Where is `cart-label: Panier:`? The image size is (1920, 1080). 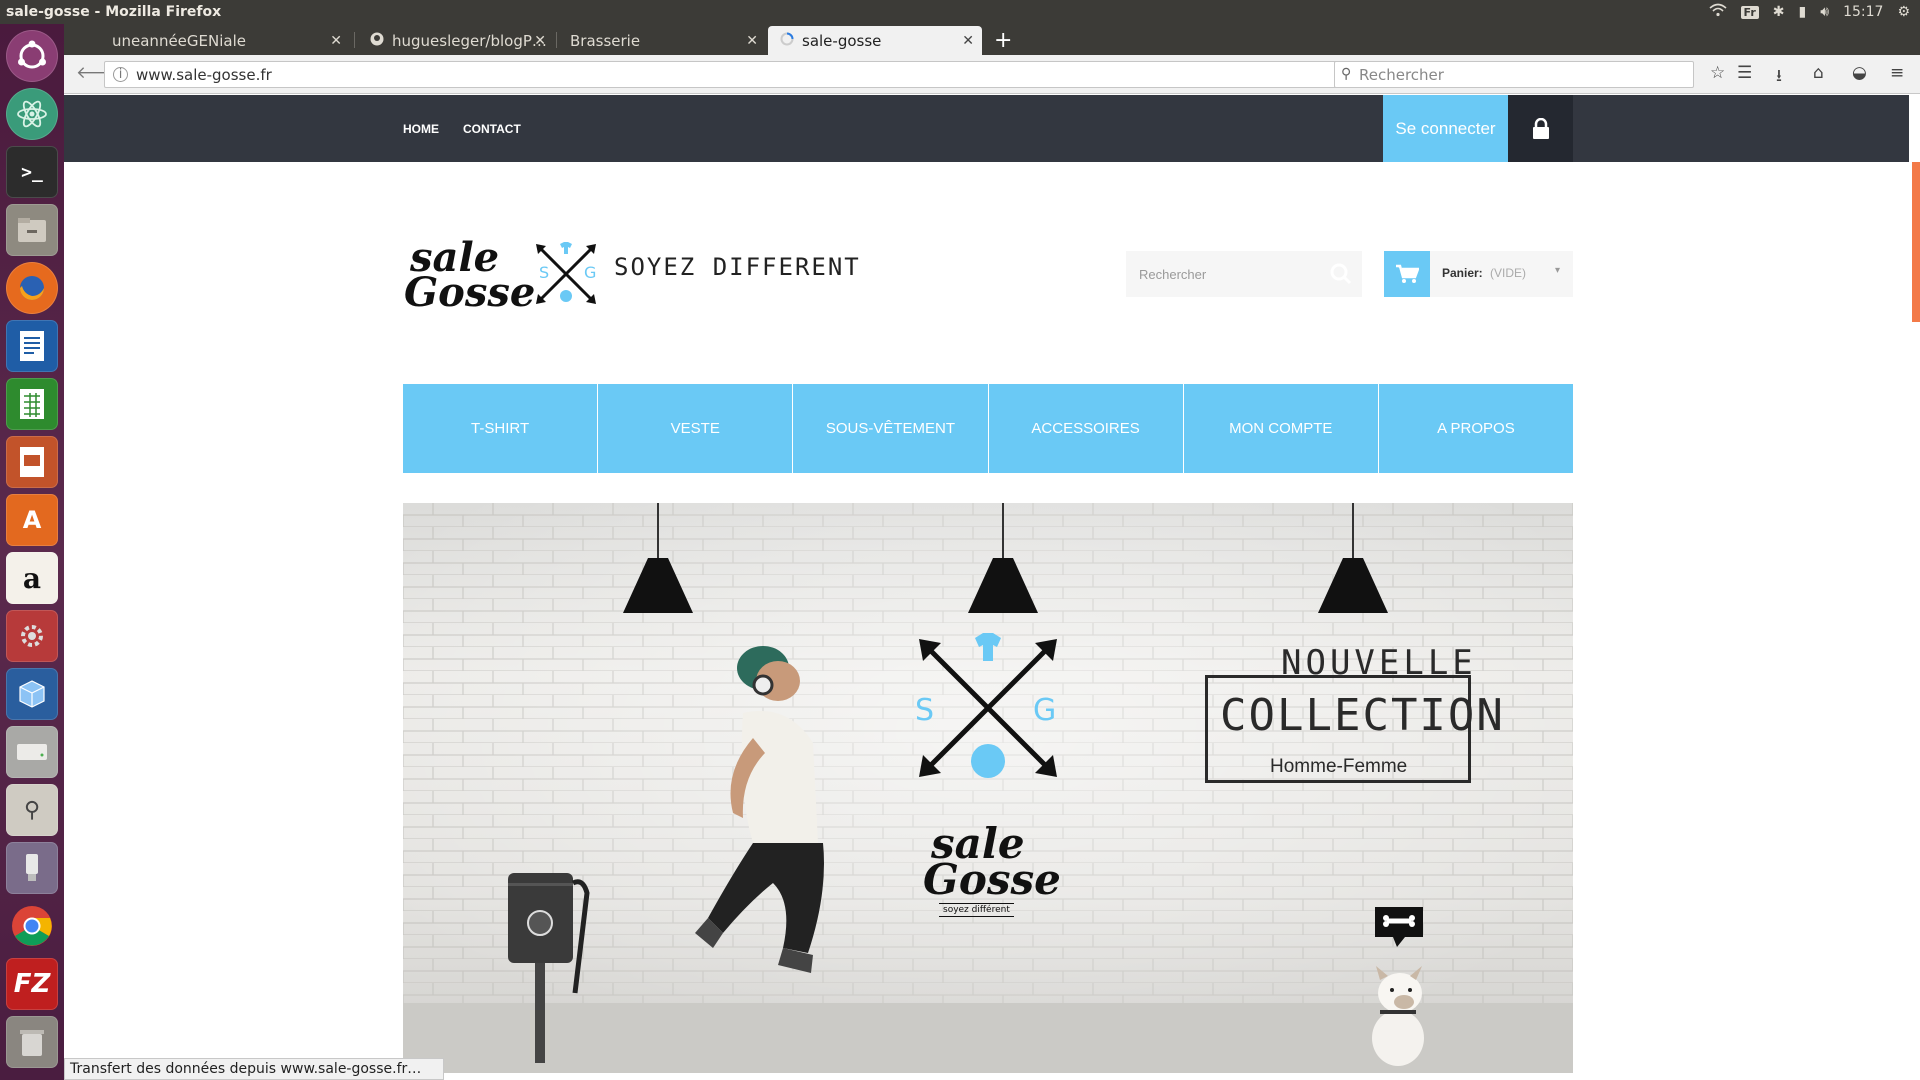 cart-label: Panier: is located at coordinates (1462, 273).